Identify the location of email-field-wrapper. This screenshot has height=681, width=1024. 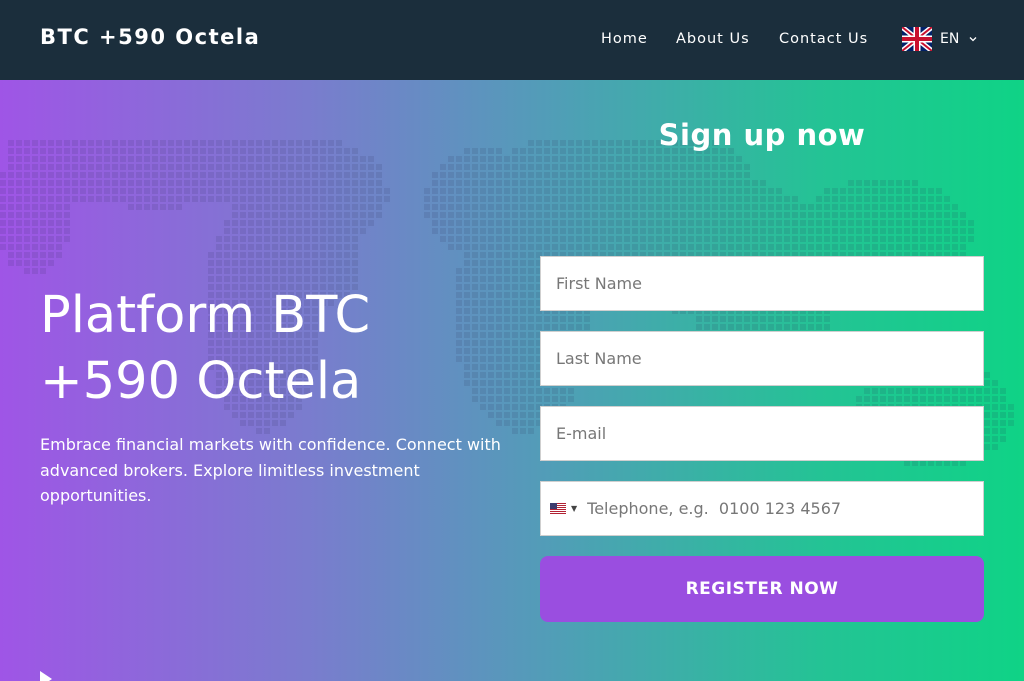
(762, 433).